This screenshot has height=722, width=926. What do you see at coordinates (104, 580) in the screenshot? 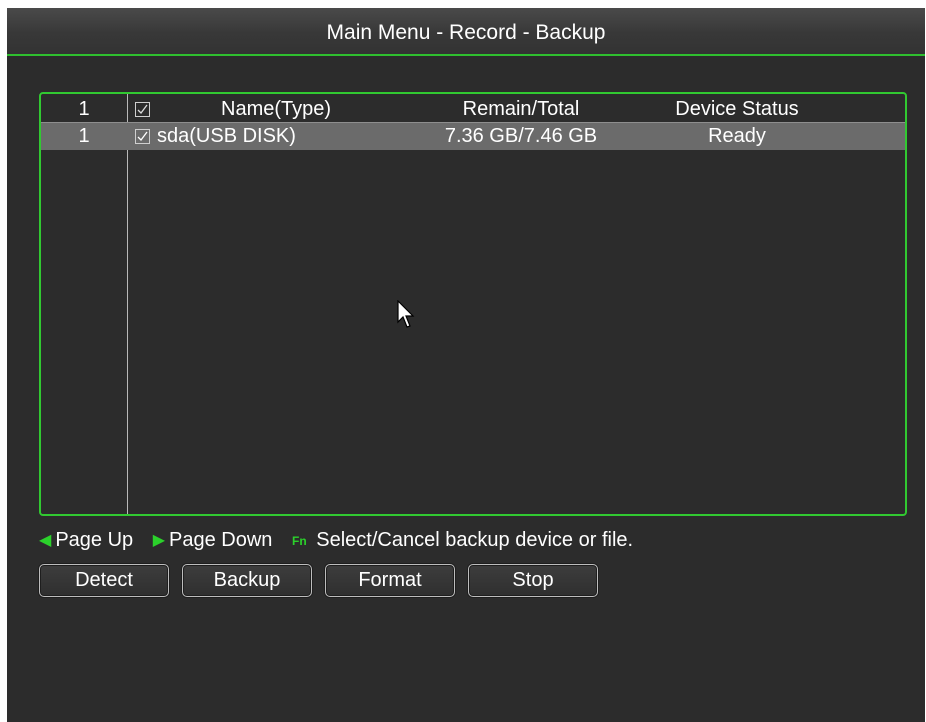
I see `detect-button: Detect` at bounding box center [104, 580].